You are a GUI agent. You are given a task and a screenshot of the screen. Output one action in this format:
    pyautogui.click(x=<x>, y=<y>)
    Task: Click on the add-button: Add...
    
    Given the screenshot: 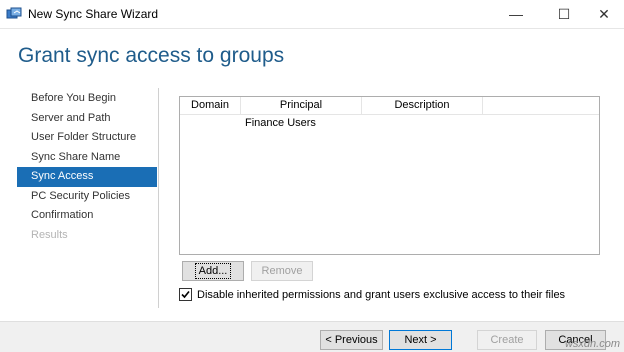 What is the action you would take?
    pyautogui.click(x=213, y=271)
    